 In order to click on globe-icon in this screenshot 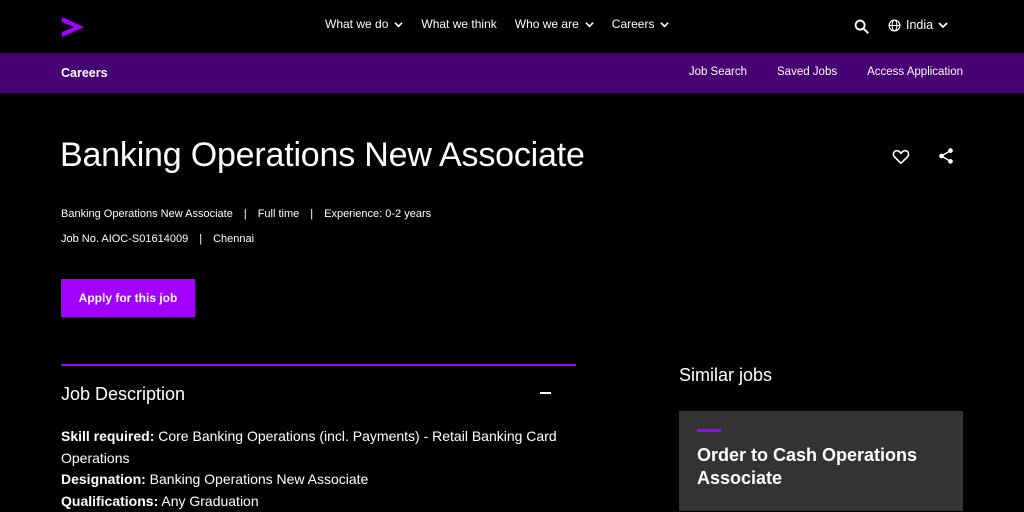, I will do `click(894, 25)`.